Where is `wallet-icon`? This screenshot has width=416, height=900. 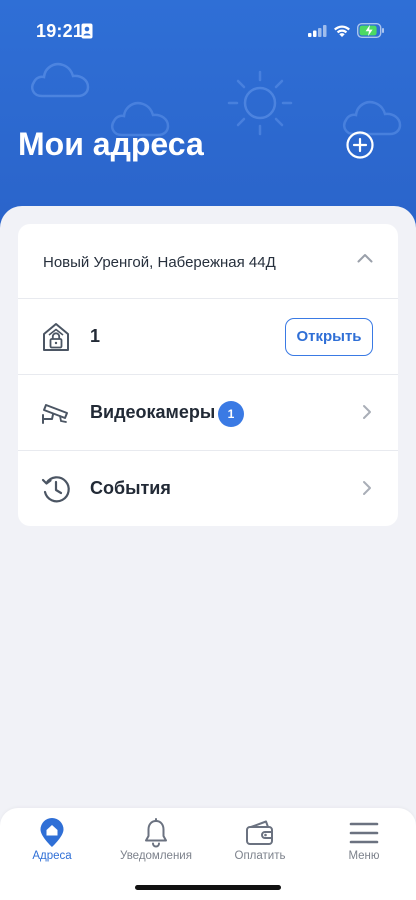 wallet-icon is located at coordinates (259, 832).